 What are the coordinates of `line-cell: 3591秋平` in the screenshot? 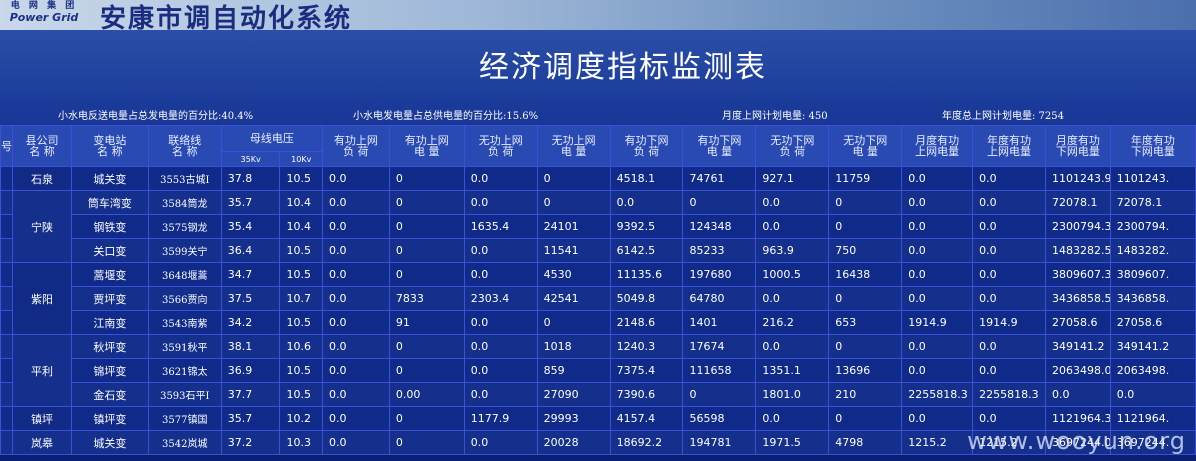 It's located at (184, 346).